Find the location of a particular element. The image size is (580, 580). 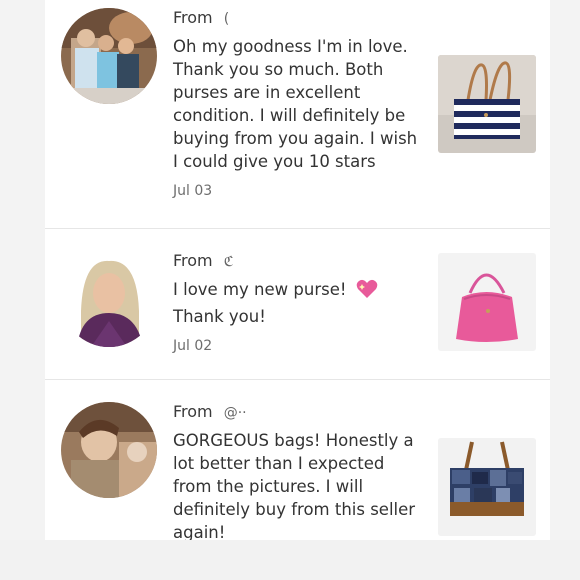

child-photo-avatar-icon is located at coordinates (109, 450).